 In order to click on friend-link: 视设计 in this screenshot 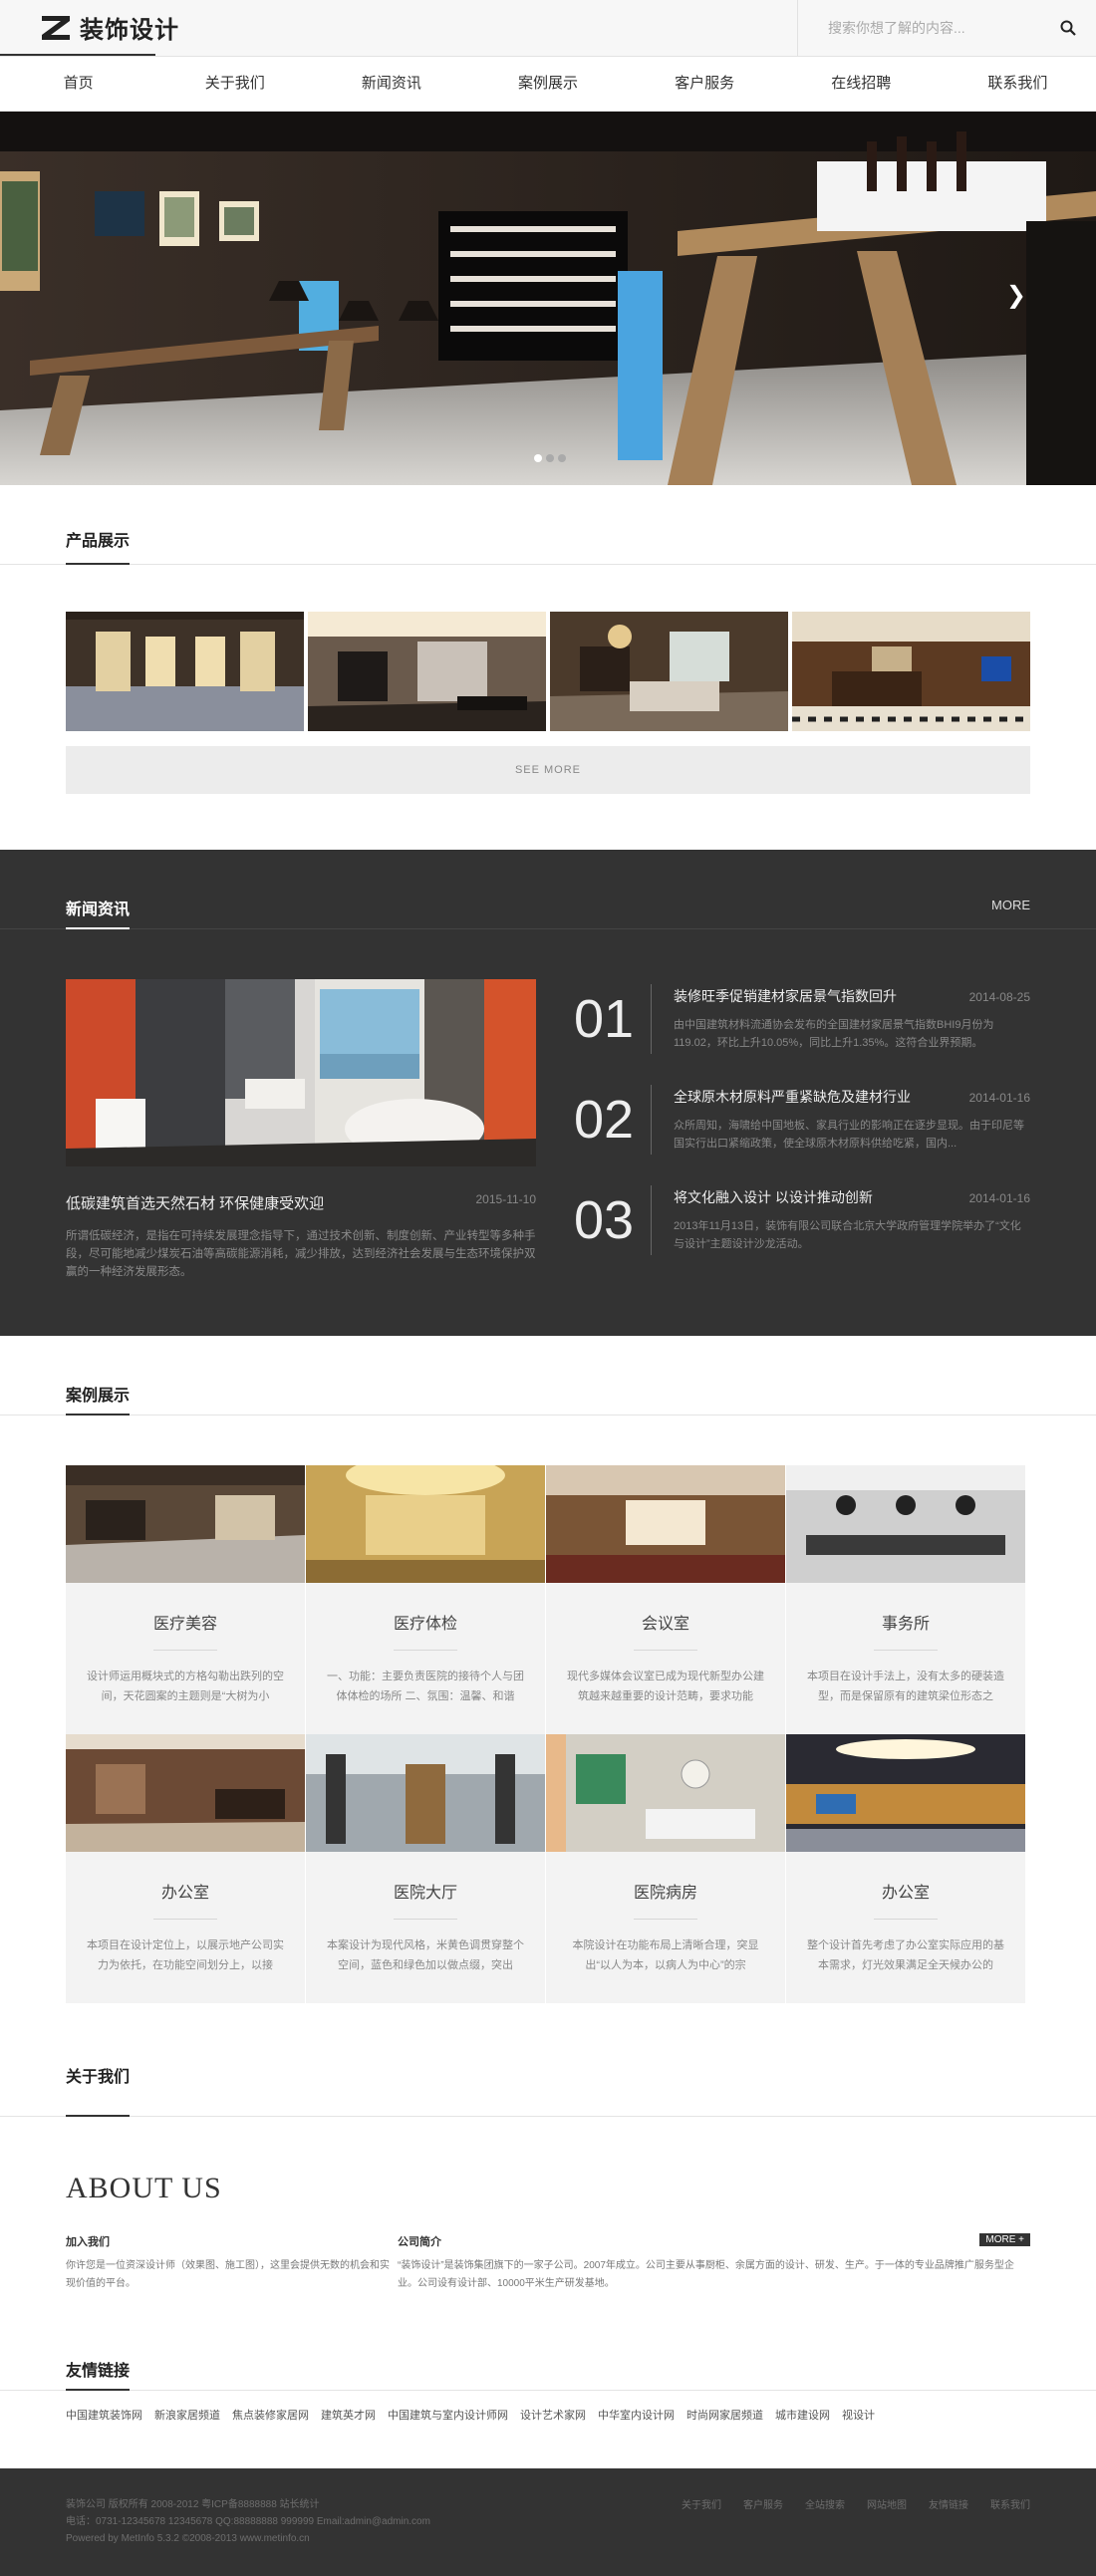, I will do `click(858, 2415)`.